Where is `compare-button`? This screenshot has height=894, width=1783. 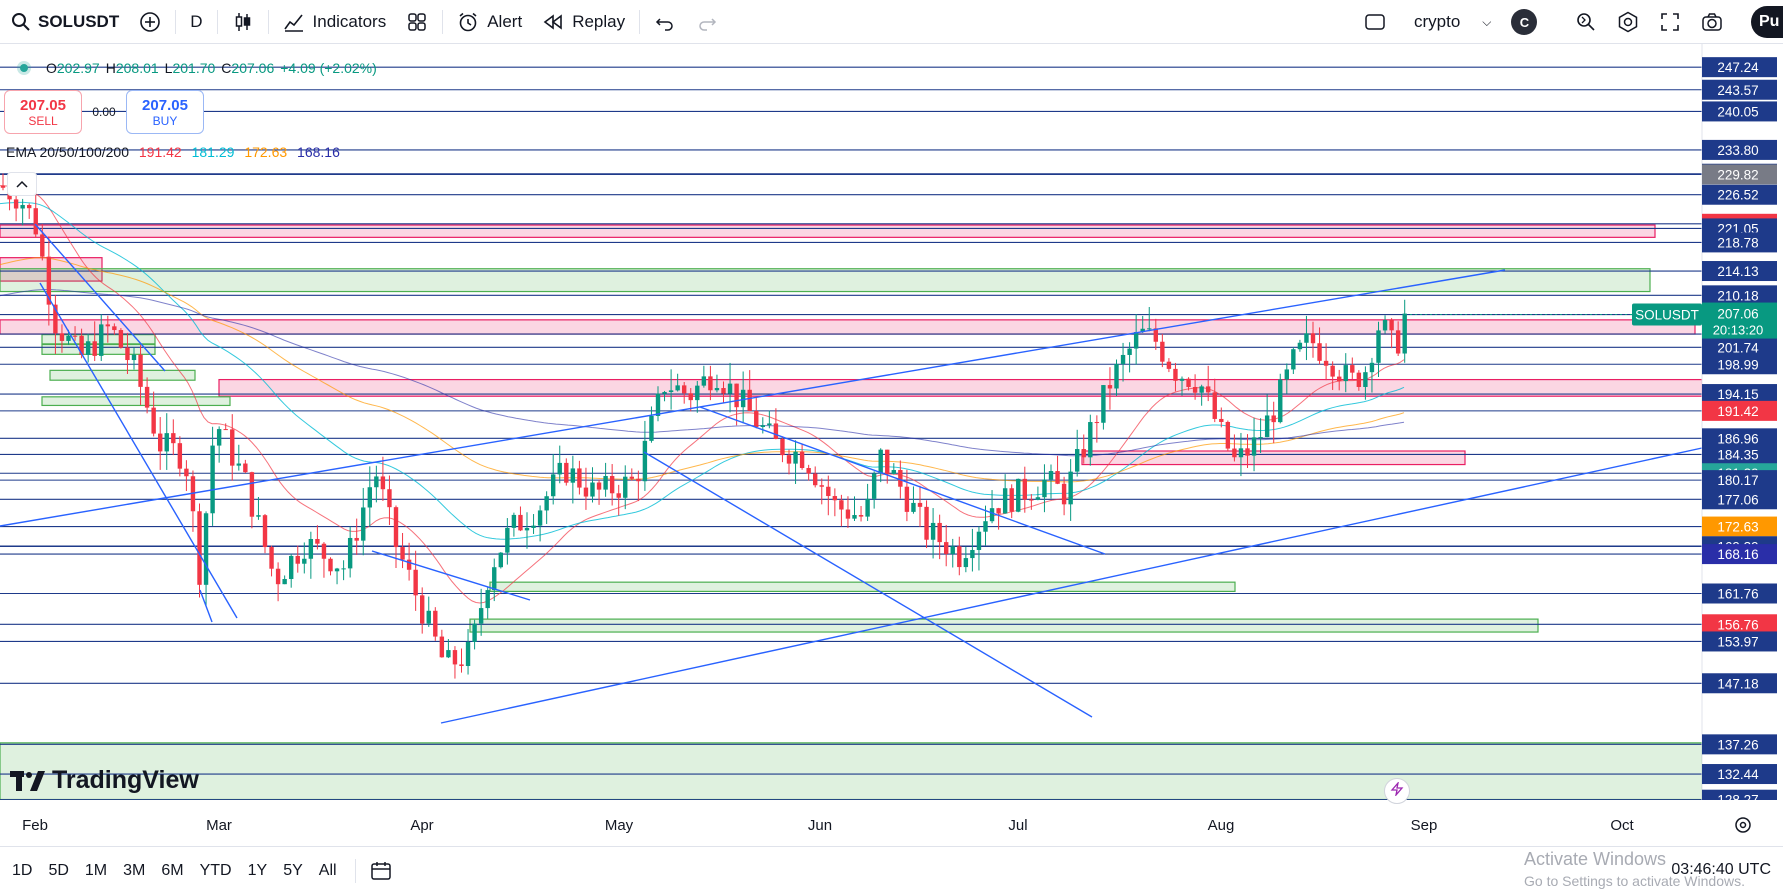 compare-button is located at coordinates (150, 22).